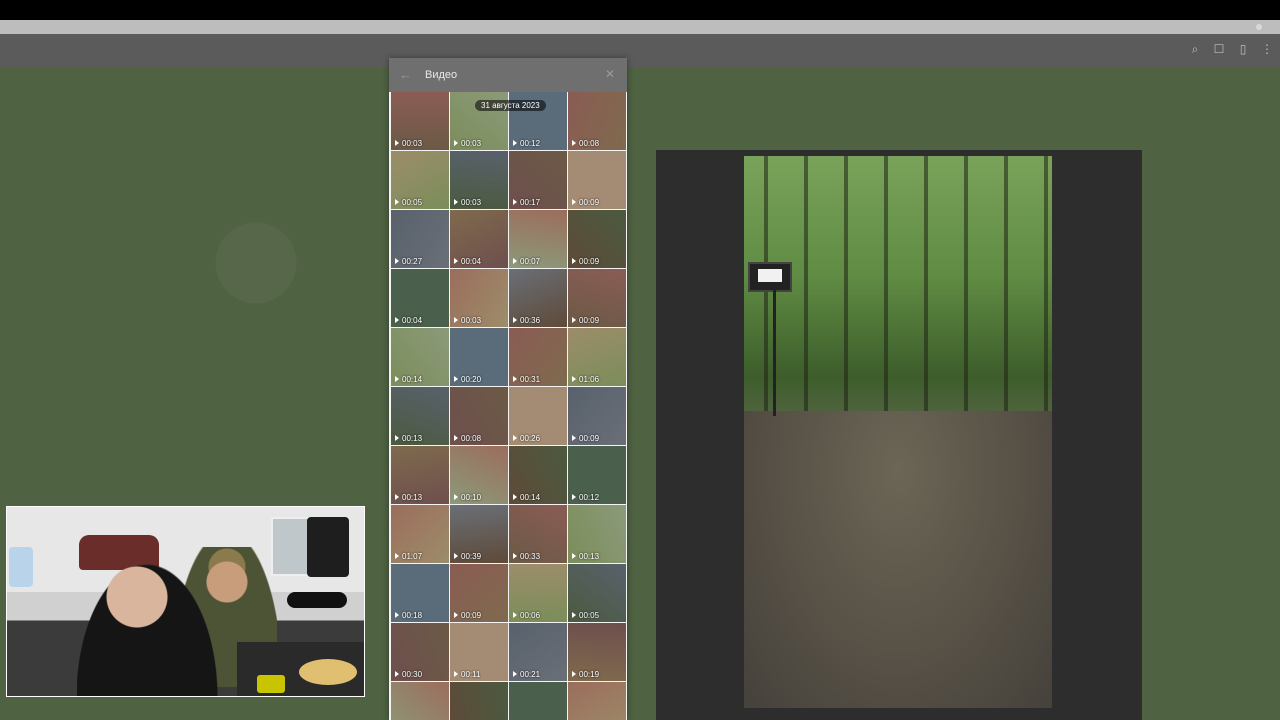 This screenshot has width=1280, height=720. What do you see at coordinates (479, 357) in the screenshot?
I see `video-thumbnail: 00:20` at bounding box center [479, 357].